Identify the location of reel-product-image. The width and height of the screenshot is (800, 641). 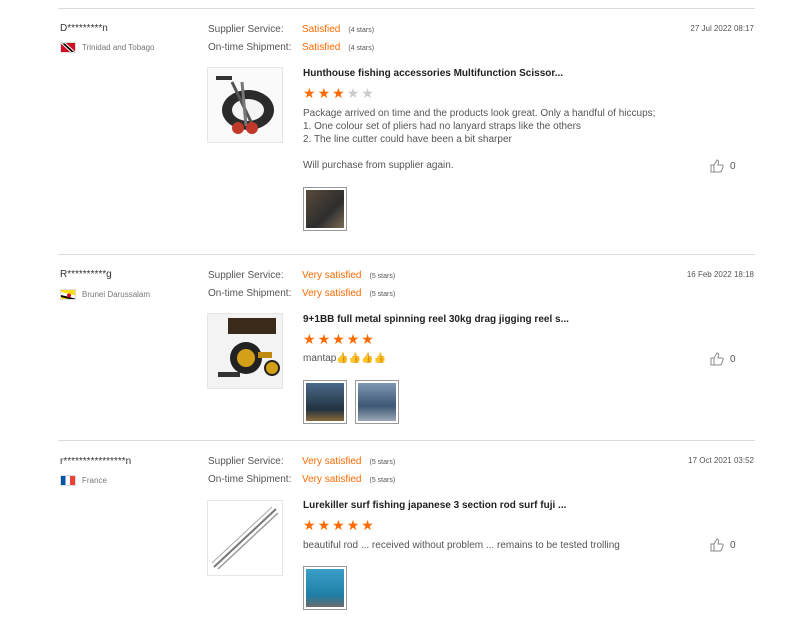
(245, 351).